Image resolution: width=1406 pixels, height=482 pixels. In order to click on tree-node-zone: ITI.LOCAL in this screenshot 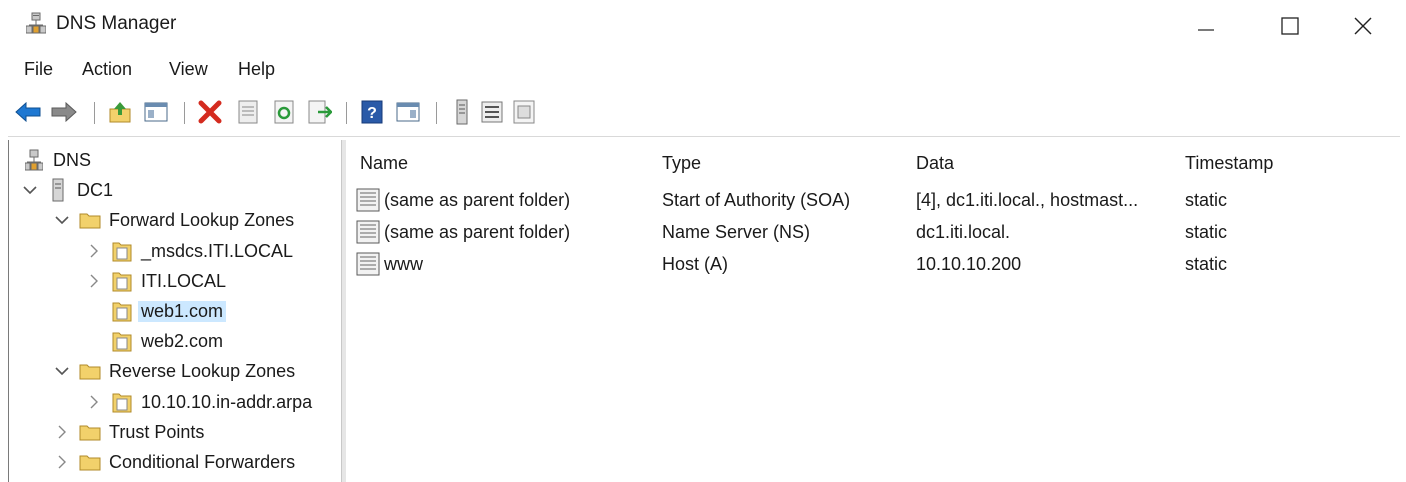, I will do `click(155, 281)`.